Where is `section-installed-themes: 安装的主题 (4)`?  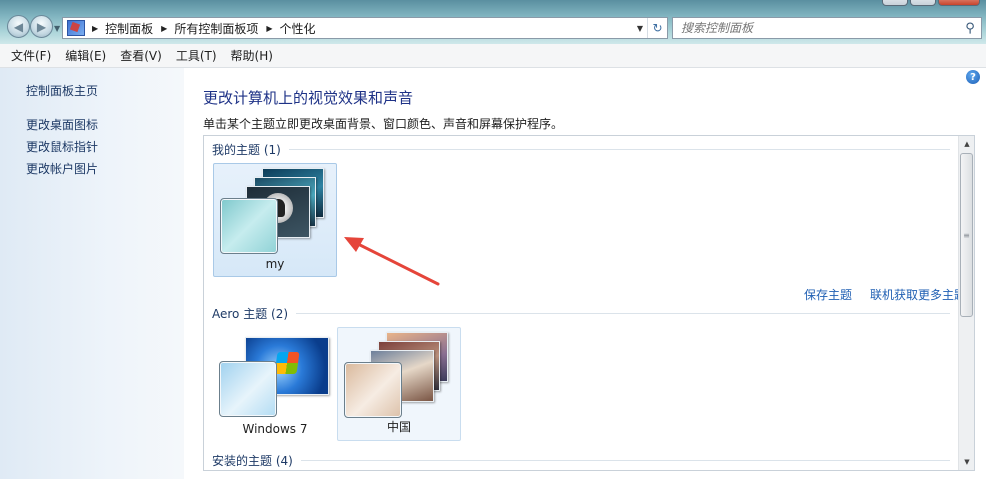
section-installed-themes: 安装的主题 (4) is located at coordinates (581, 460).